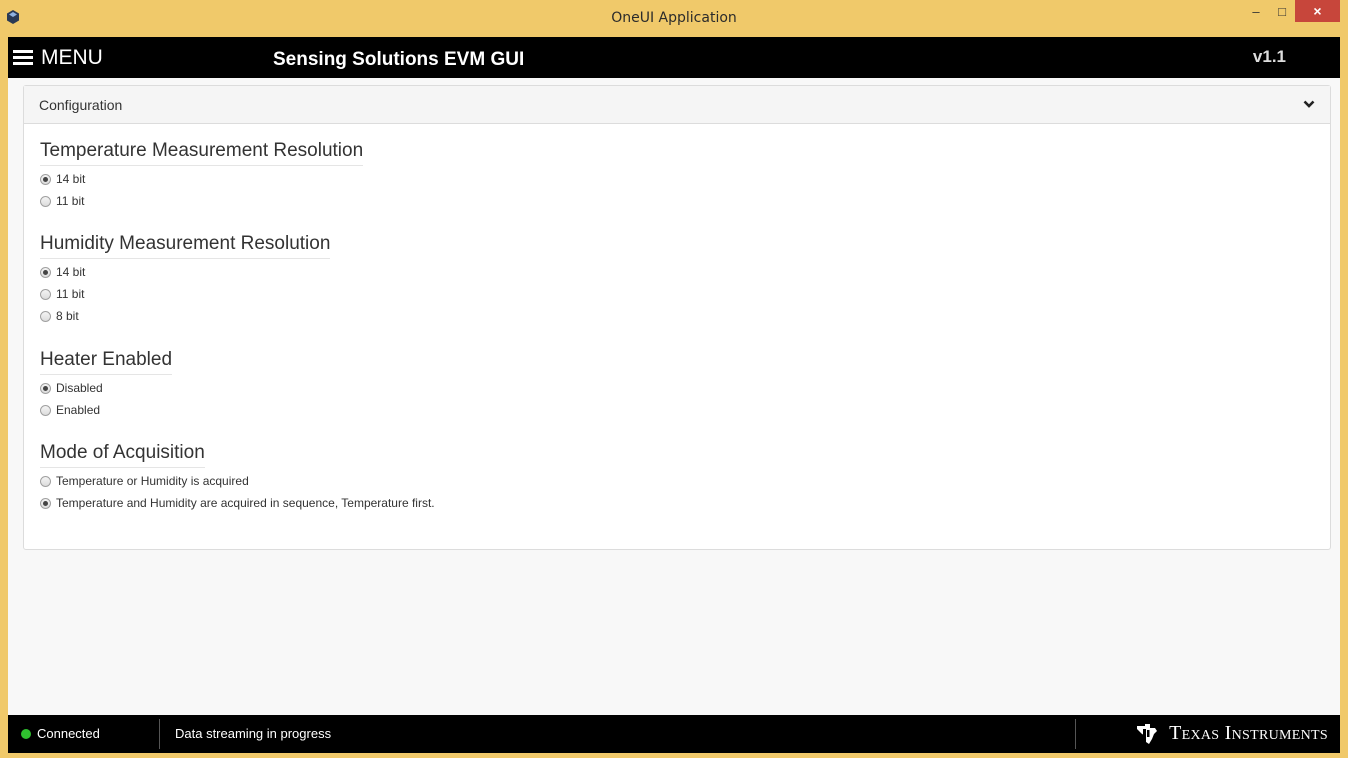 The image size is (1348, 758). I want to click on version-label: v1.1, so click(1269, 56).